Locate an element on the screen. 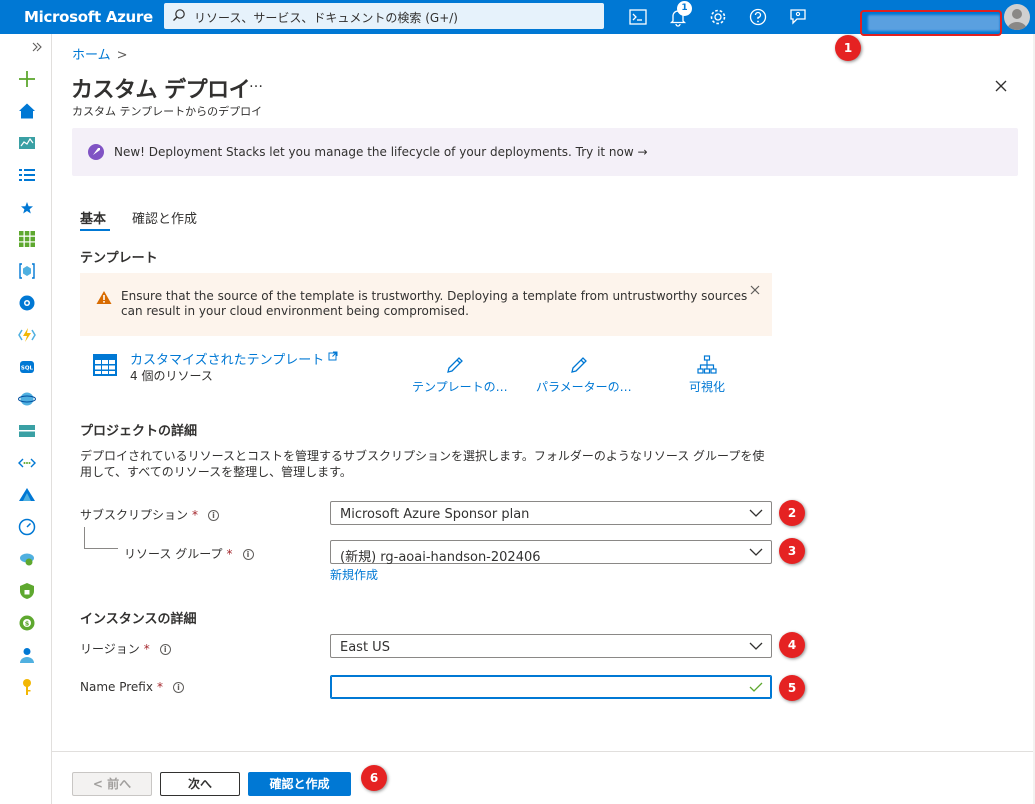  region-value: East US is located at coordinates (365, 647).